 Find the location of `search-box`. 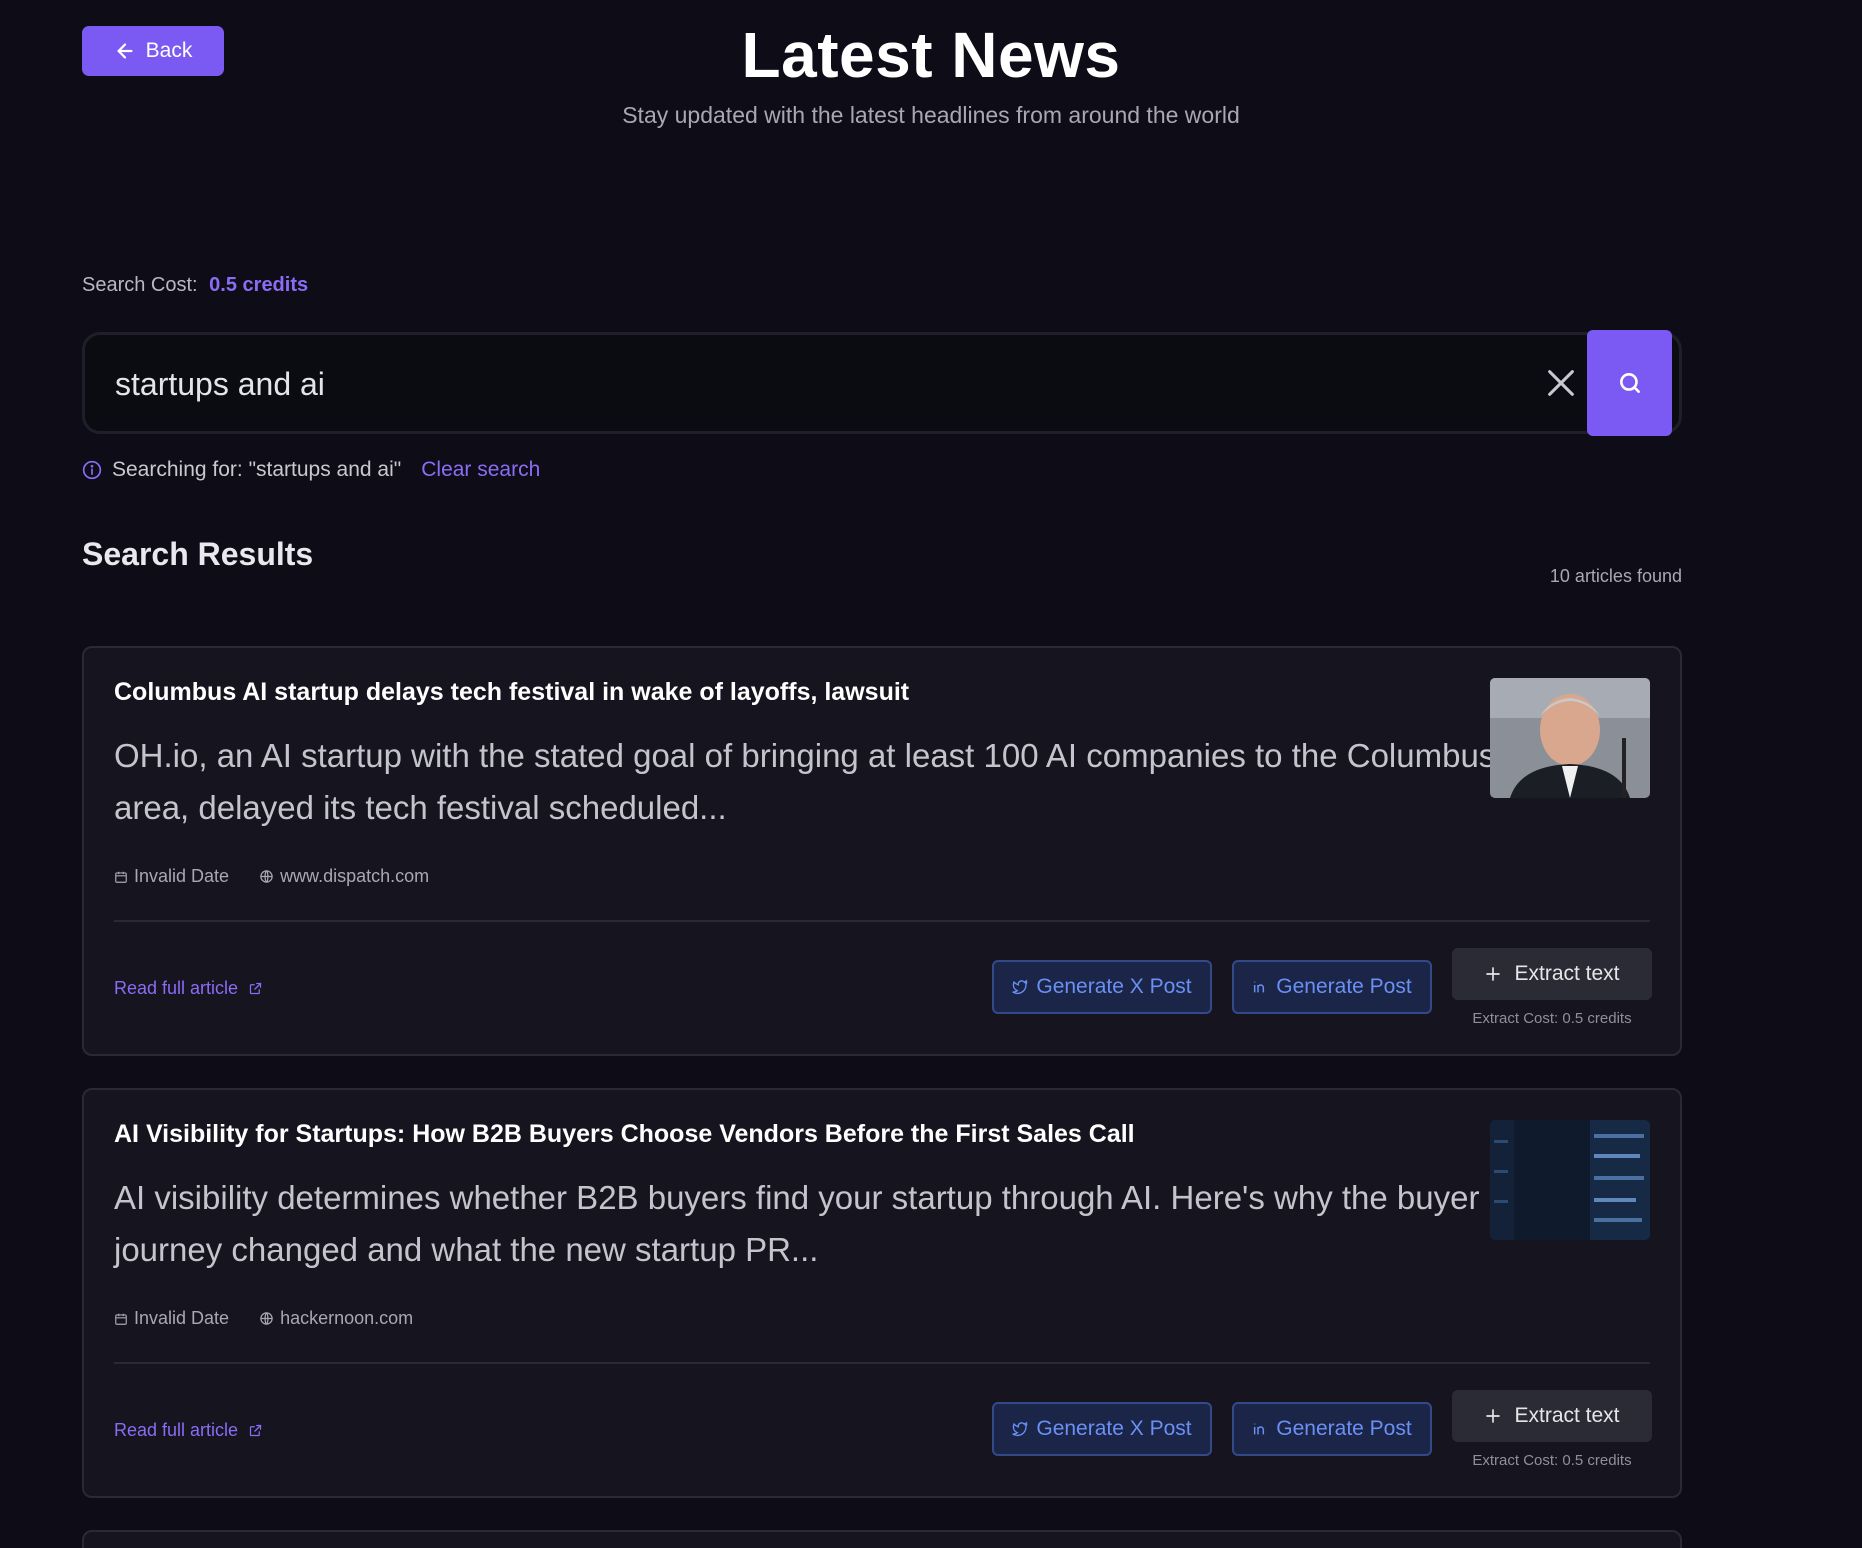

search-box is located at coordinates (882, 383).